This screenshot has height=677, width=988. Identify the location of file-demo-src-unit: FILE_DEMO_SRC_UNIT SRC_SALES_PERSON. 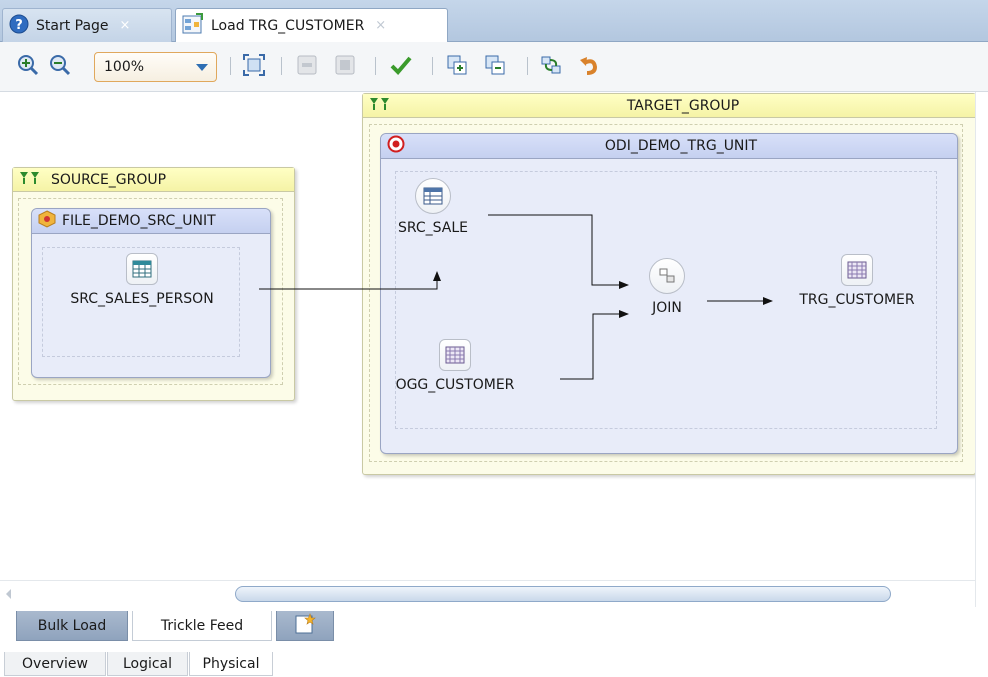
(151, 293).